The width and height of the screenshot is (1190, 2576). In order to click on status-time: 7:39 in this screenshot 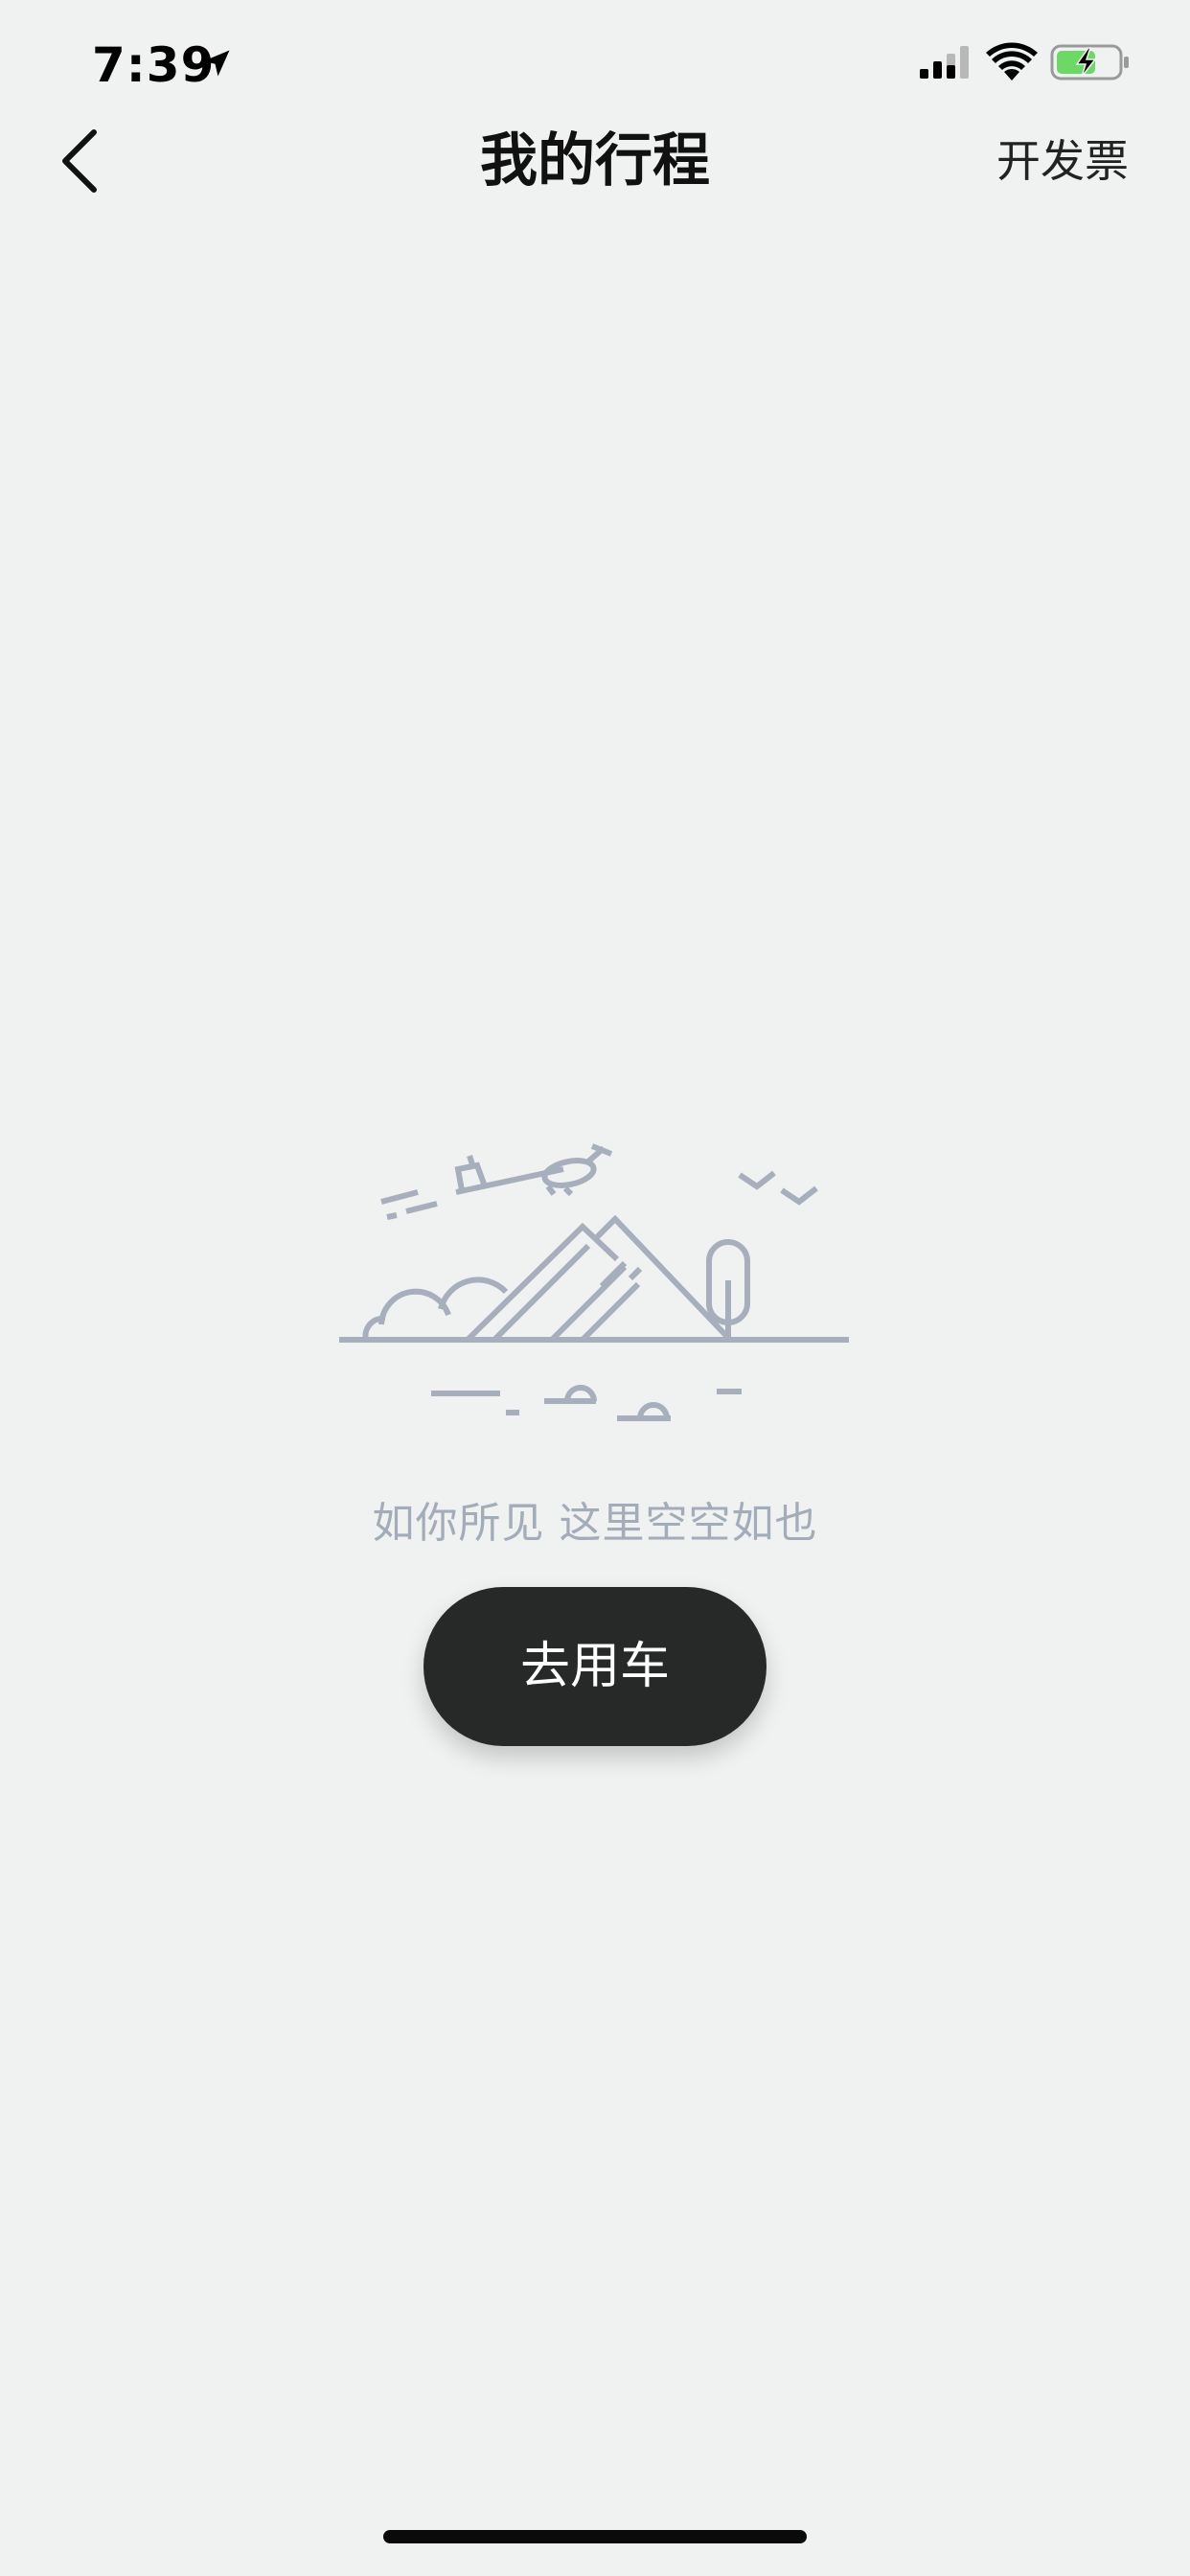, I will do `click(154, 65)`.